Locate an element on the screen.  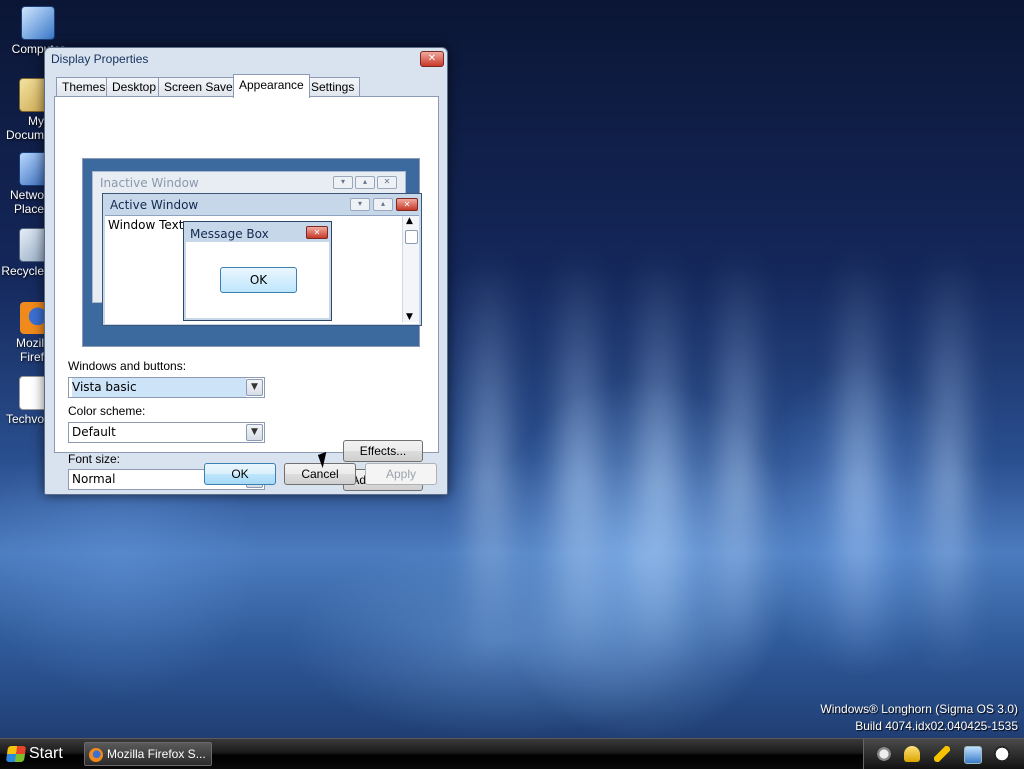
desktop-icon-label: Netwo Place is located at coordinates (26, 202).